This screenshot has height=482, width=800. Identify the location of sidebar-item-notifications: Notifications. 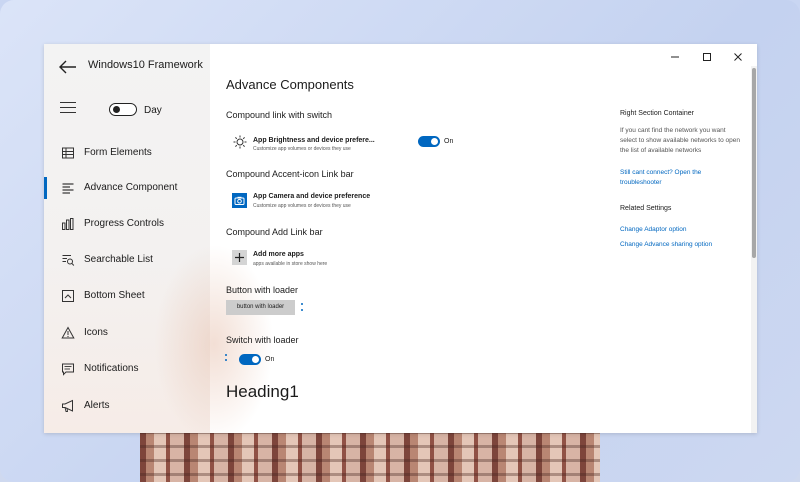
(127, 369).